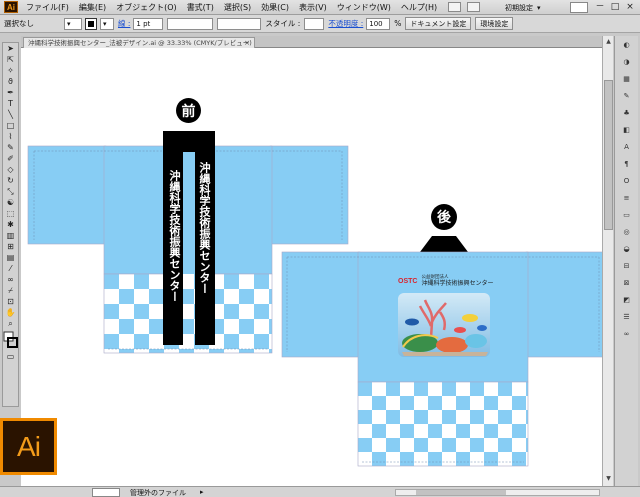 This screenshot has height=497, width=640. I want to click on maximize-button: □, so click(615, 7).